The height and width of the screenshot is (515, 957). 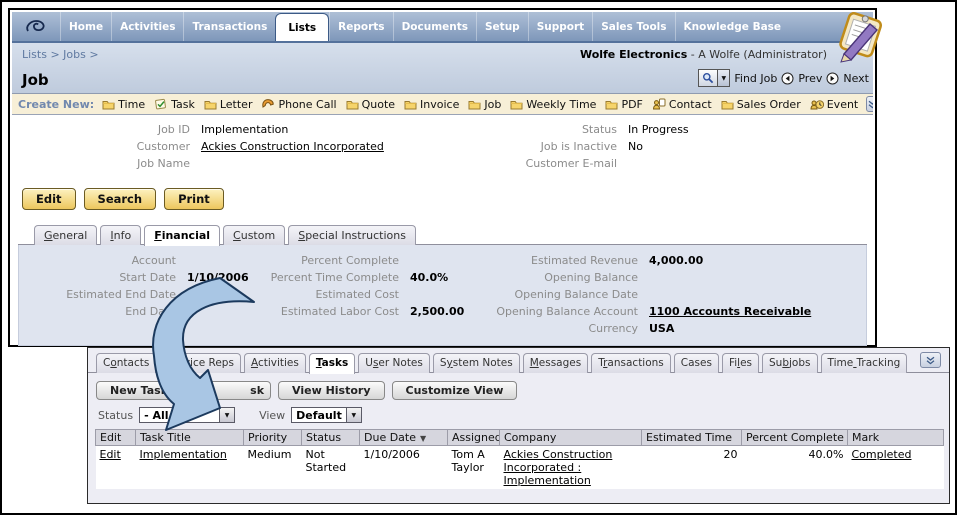 What do you see at coordinates (147, 26) in the screenshot?
I see `nav-tab-activities: Activities` at bounding box center [147, 26].